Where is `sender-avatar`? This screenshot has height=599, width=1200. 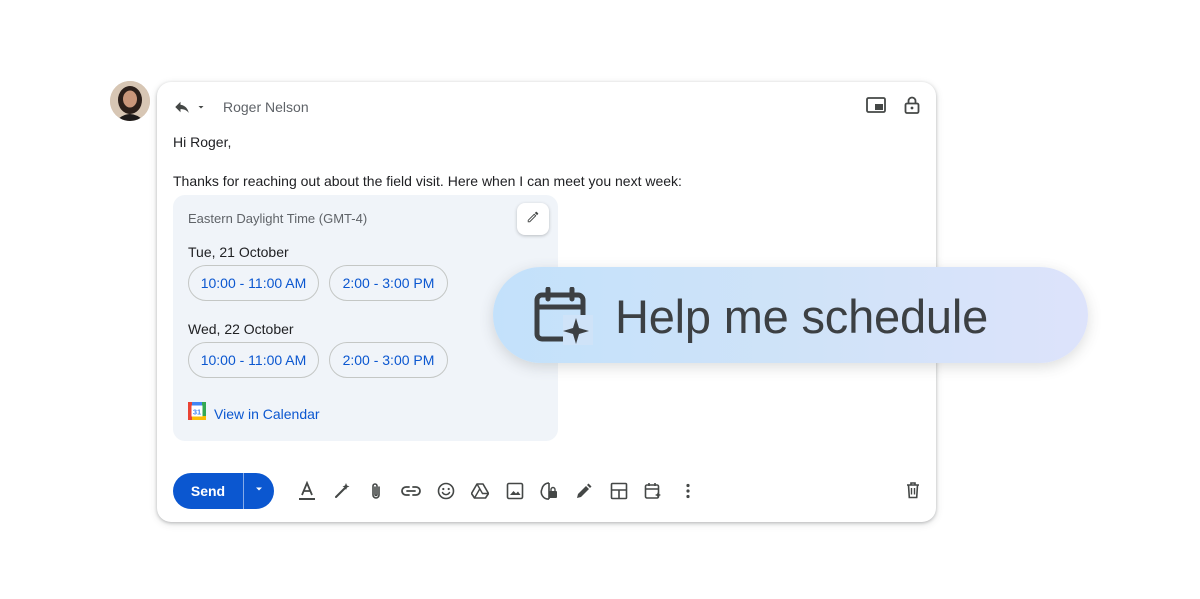
sender-avatar is located at coordinates (130, 101).